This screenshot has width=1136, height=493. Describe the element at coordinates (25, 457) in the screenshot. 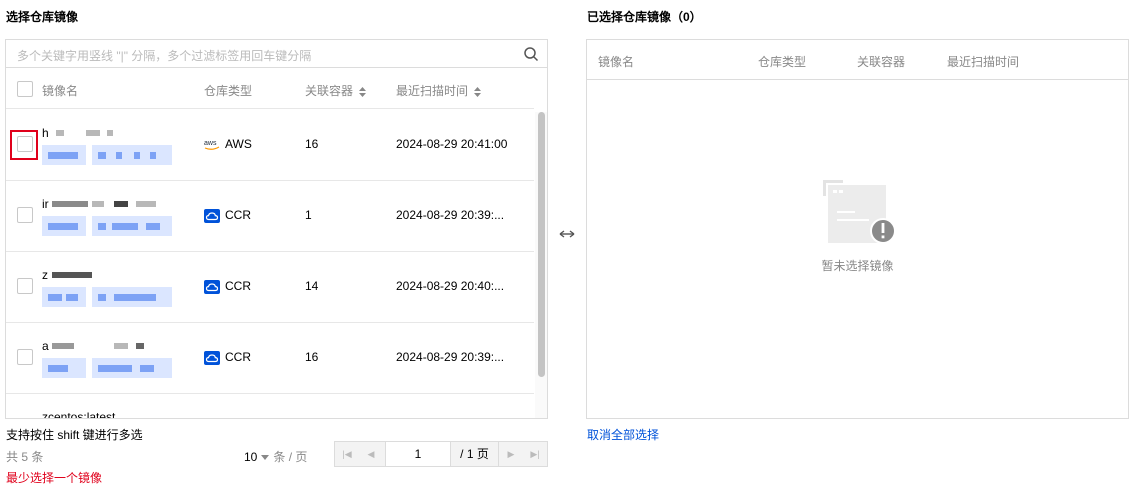

I see `total-count: 共 5 条` at that location.